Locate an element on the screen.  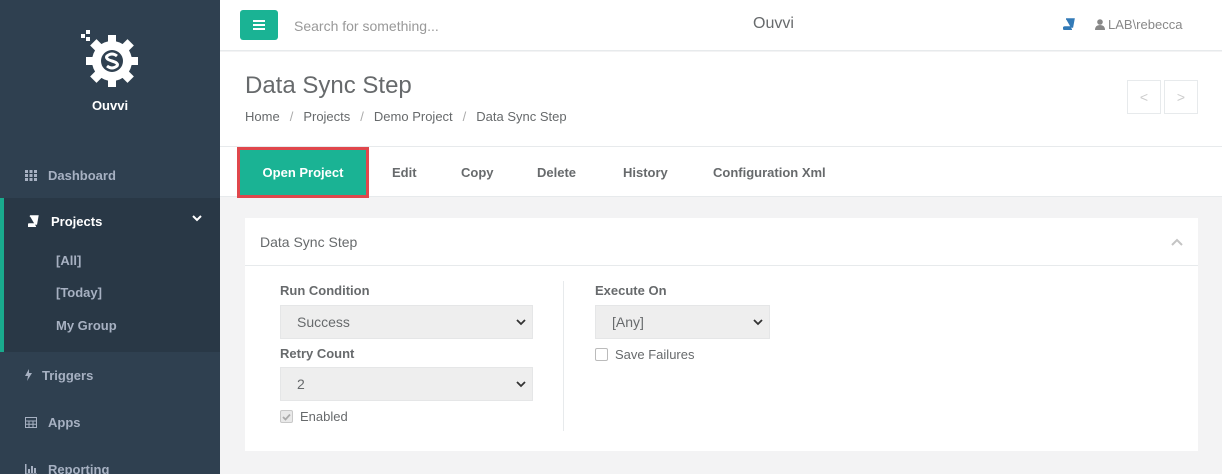
tab-history: History is located at coordinates (645, 172).